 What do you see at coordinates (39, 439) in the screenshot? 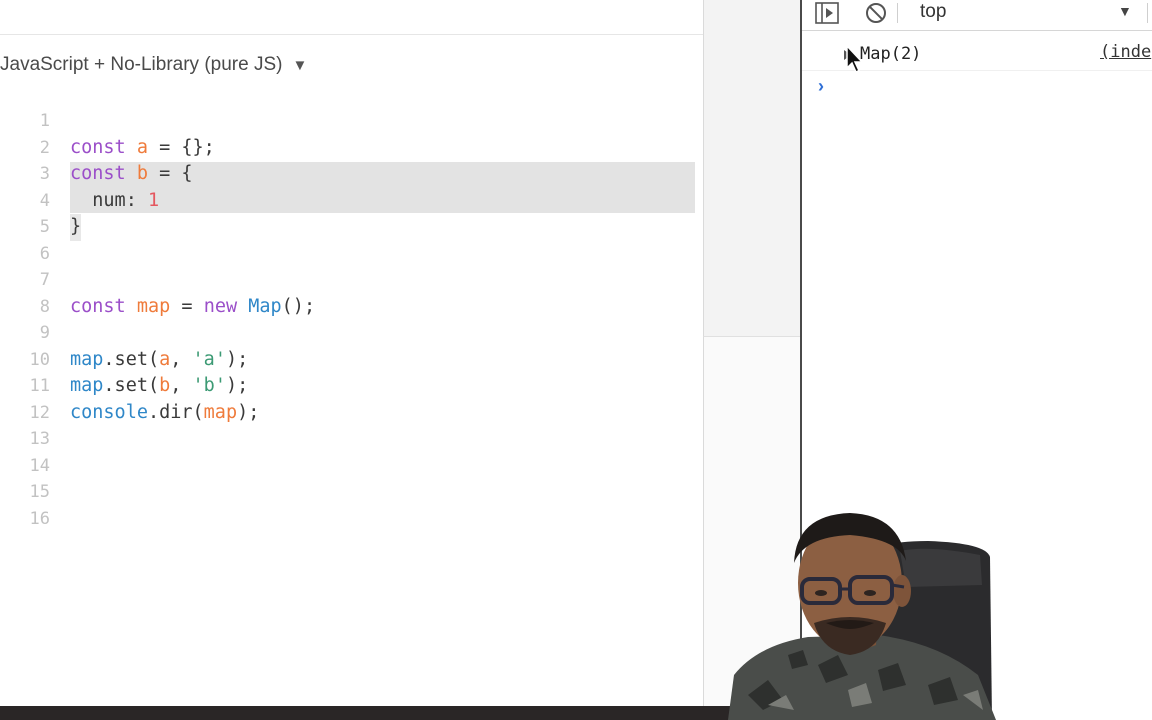
I see `line-number: 13` at bounding box center [39, 439].